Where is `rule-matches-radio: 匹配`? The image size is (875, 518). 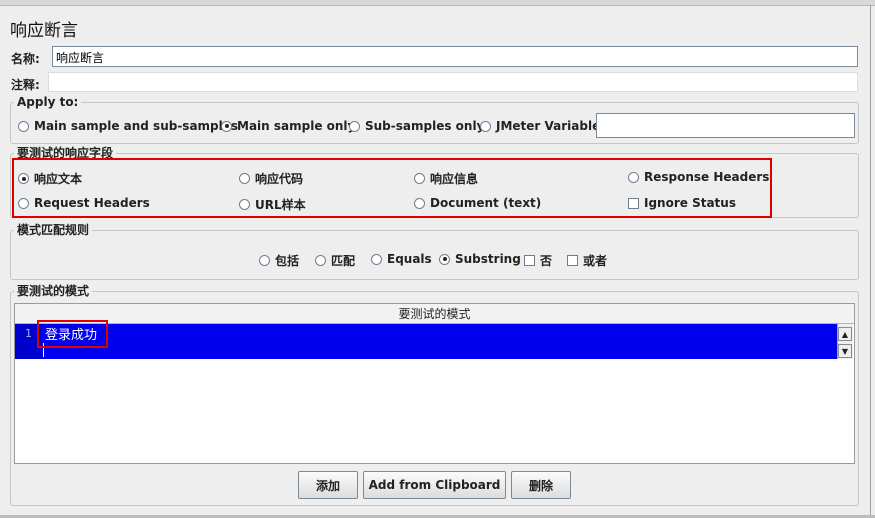
rule-matches-radio: 匹配 is located at coordinates (335, 260).